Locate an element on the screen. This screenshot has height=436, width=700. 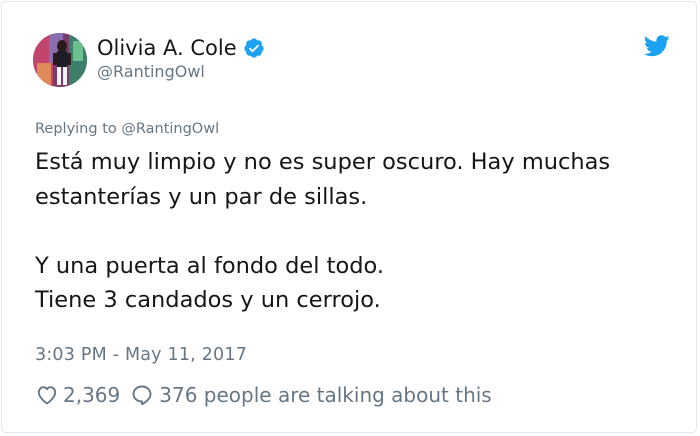
talking-about-label: 376 people are talking about this is located at coordinates (325, 395).